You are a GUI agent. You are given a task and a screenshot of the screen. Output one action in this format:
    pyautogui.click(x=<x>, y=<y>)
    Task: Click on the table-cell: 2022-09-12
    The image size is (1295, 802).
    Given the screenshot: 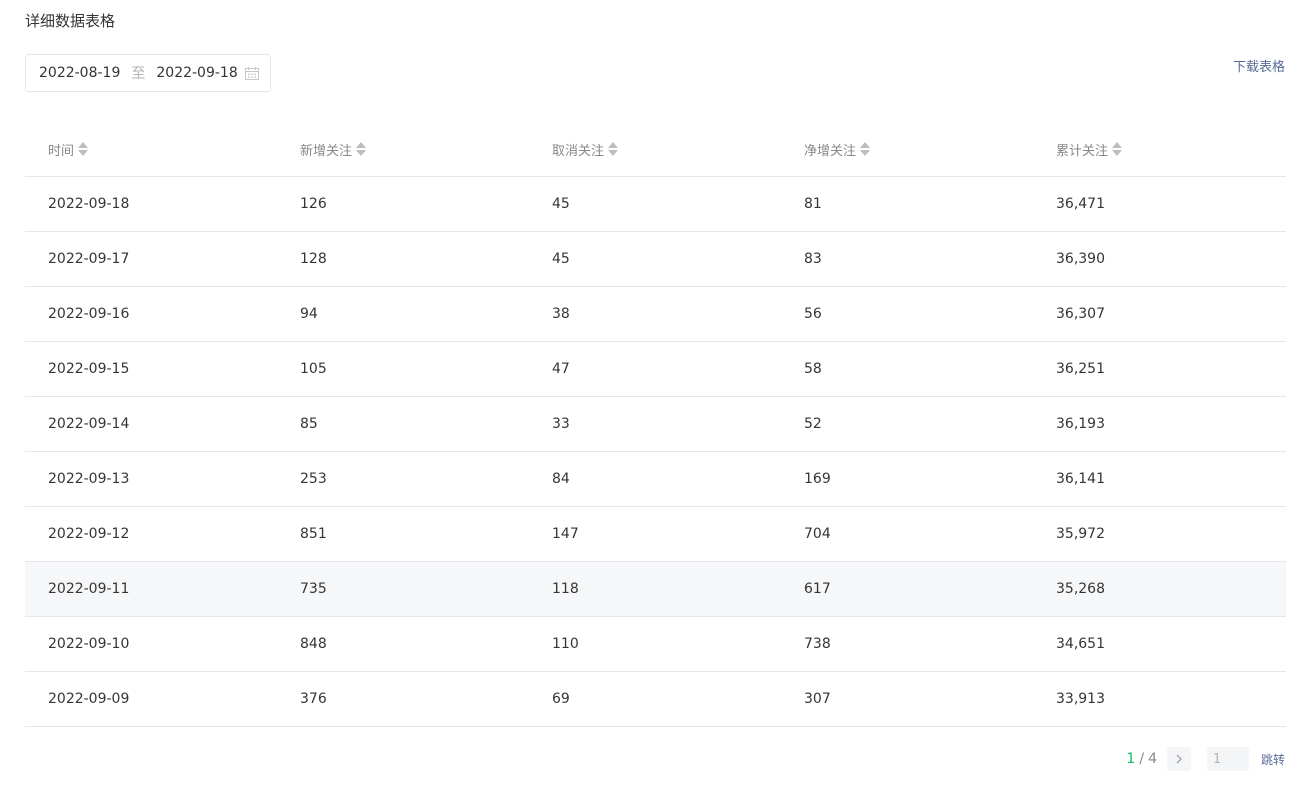 What is the action you would take?
    pyautogui.click(x=89, y=534)
    